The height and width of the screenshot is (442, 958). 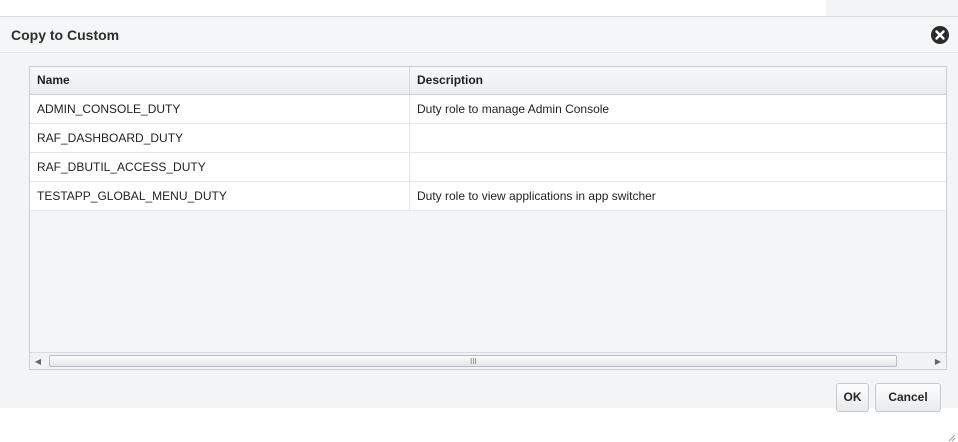 I want to click on table-row: RAF_DBUTIL_ACCESS_DUTY, so click(x=488, y=167).